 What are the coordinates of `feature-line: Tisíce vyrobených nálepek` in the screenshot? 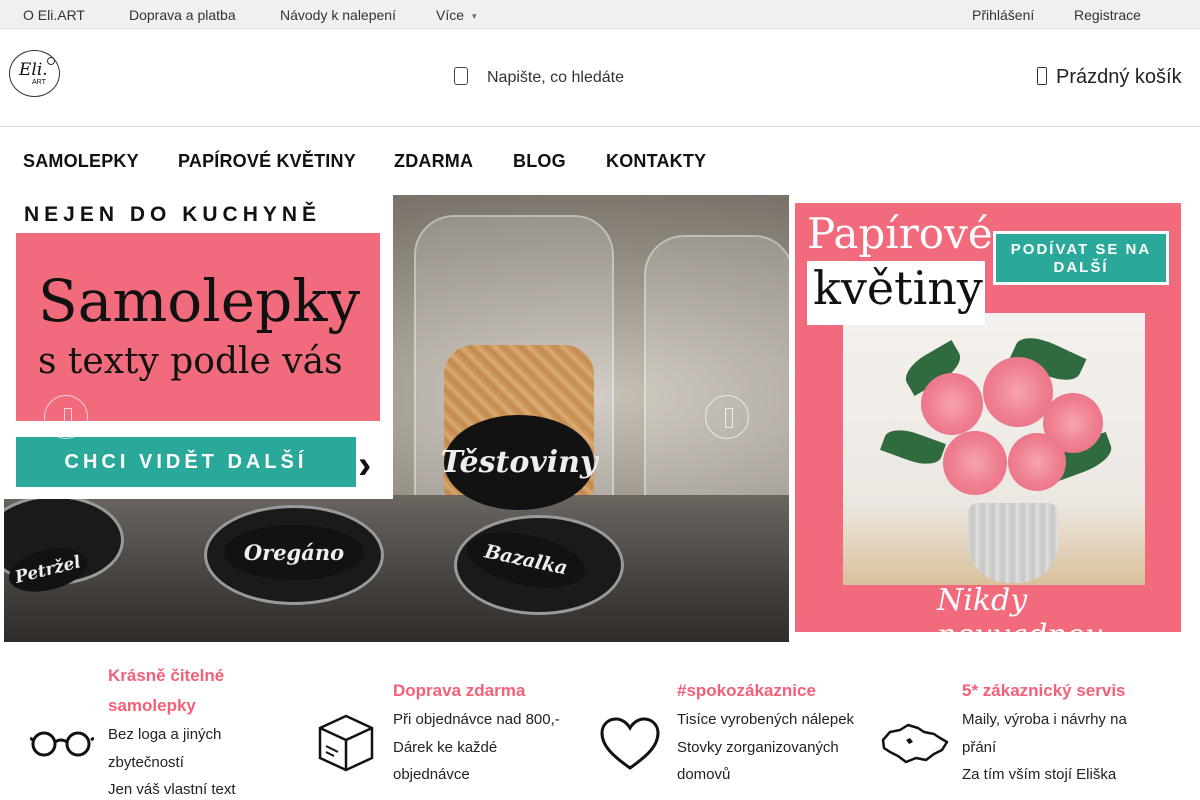 It's located at (766, 719).